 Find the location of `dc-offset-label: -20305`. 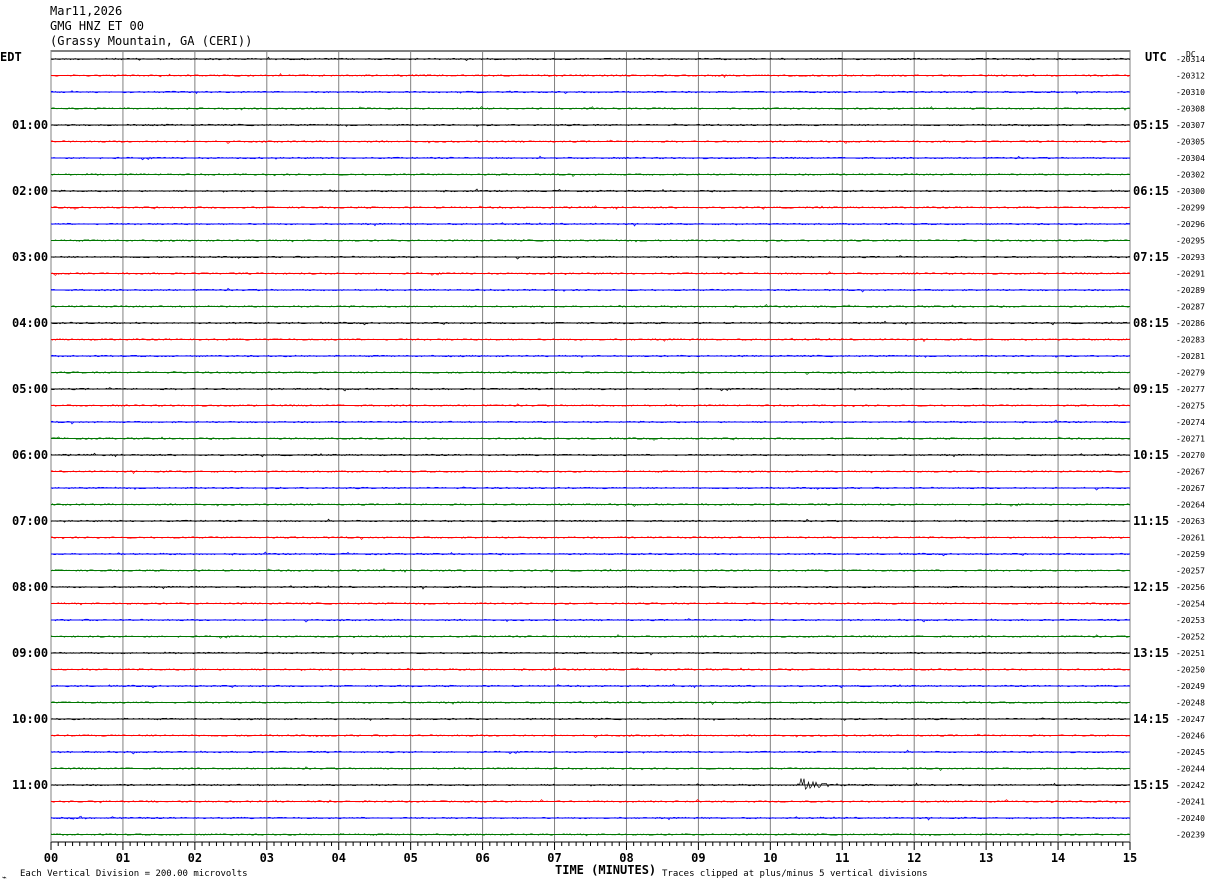

dc-offset-label: -20305 is located at coordinates (1190, 142).